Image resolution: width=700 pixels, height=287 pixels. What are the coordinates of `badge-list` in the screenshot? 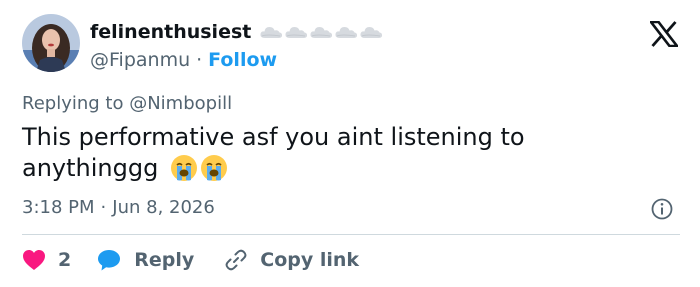 It's located at (321, 32).